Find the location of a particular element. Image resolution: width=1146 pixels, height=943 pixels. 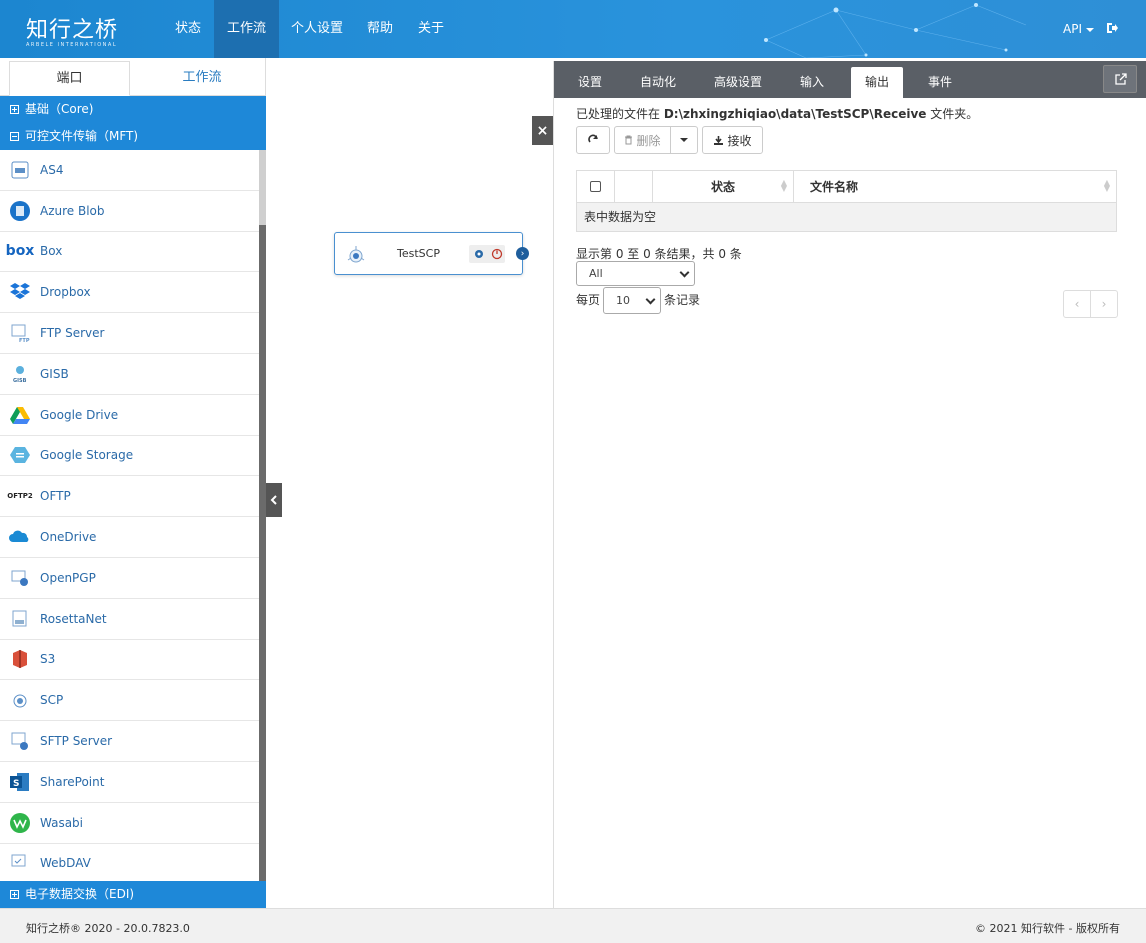

svg-text: GISB is located at coordinates (20, 381).